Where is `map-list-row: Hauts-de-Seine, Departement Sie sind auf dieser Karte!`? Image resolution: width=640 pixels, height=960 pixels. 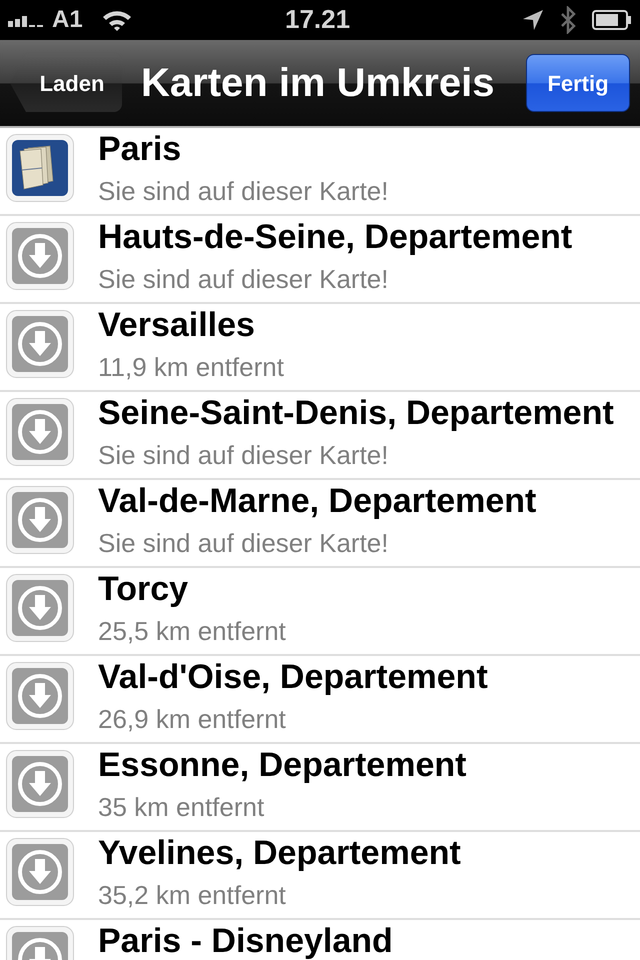
map-list-row: Hauts-de-Seine, Departement Sie sind auf dieser Karte! is located at coordinates (320, 260).